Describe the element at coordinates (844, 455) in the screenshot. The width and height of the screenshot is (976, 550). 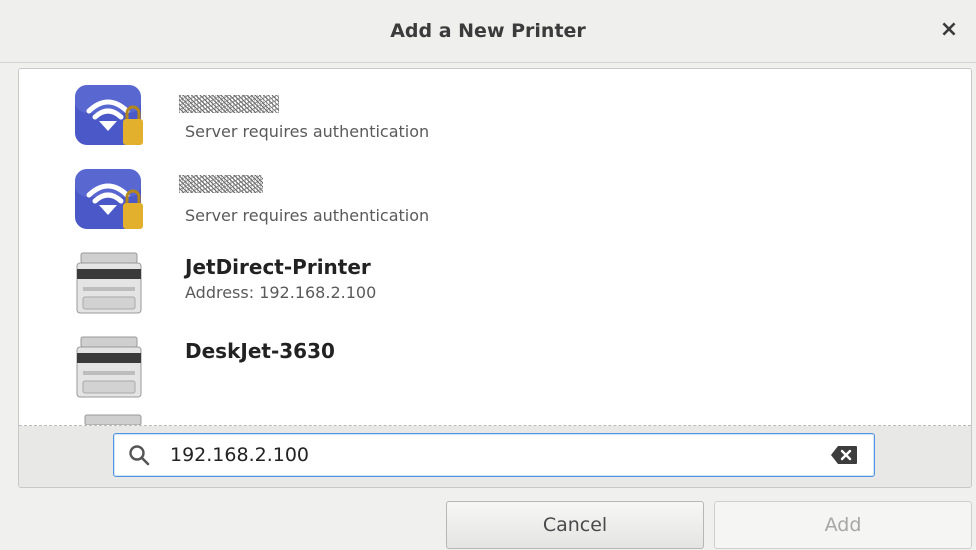
I see `clear-text-icon` at that location.